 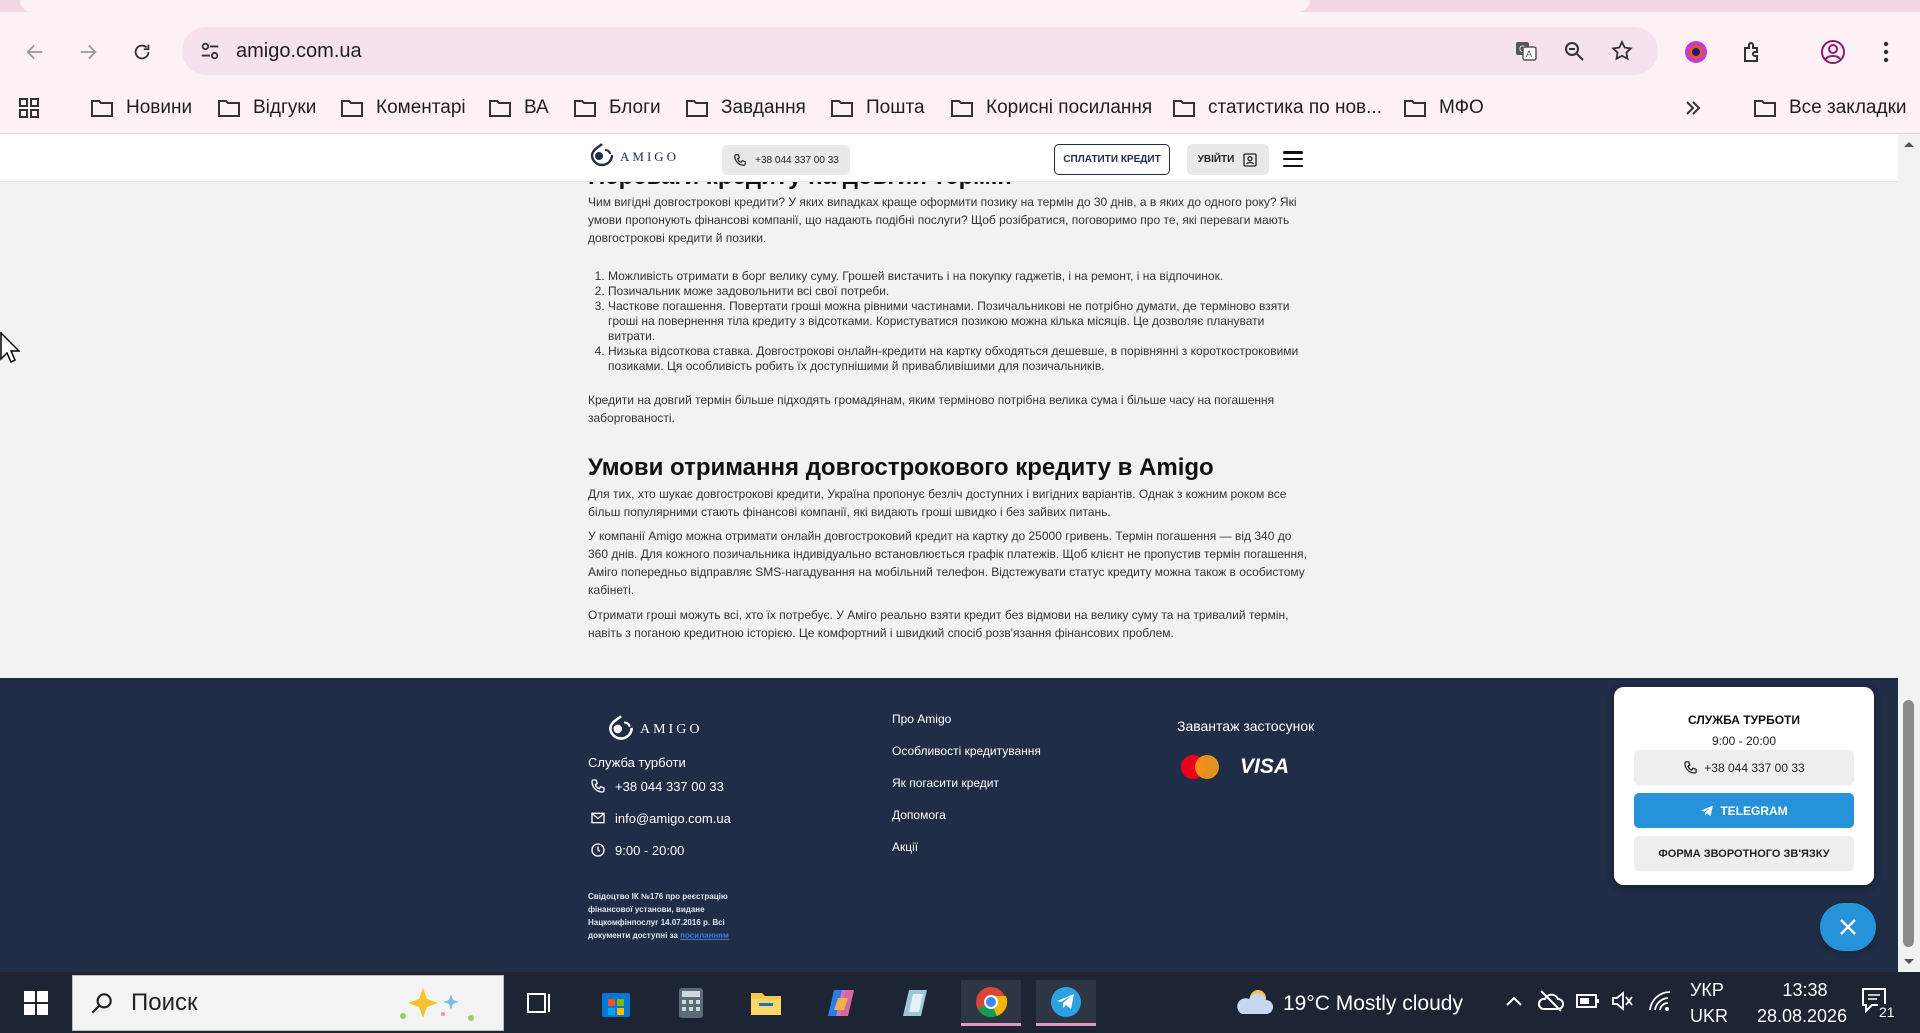 I want to click on reload-button, so click(x=142, y=52).